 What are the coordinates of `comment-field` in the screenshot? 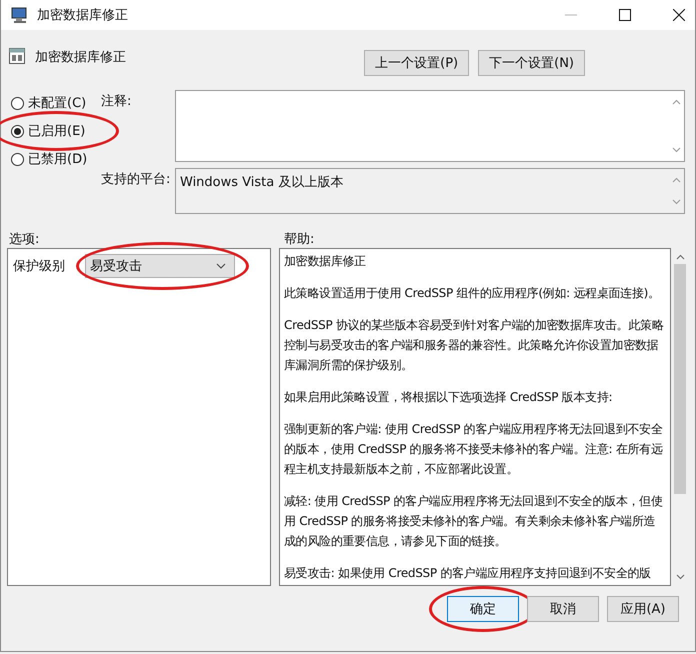 It's located at (430, 126).